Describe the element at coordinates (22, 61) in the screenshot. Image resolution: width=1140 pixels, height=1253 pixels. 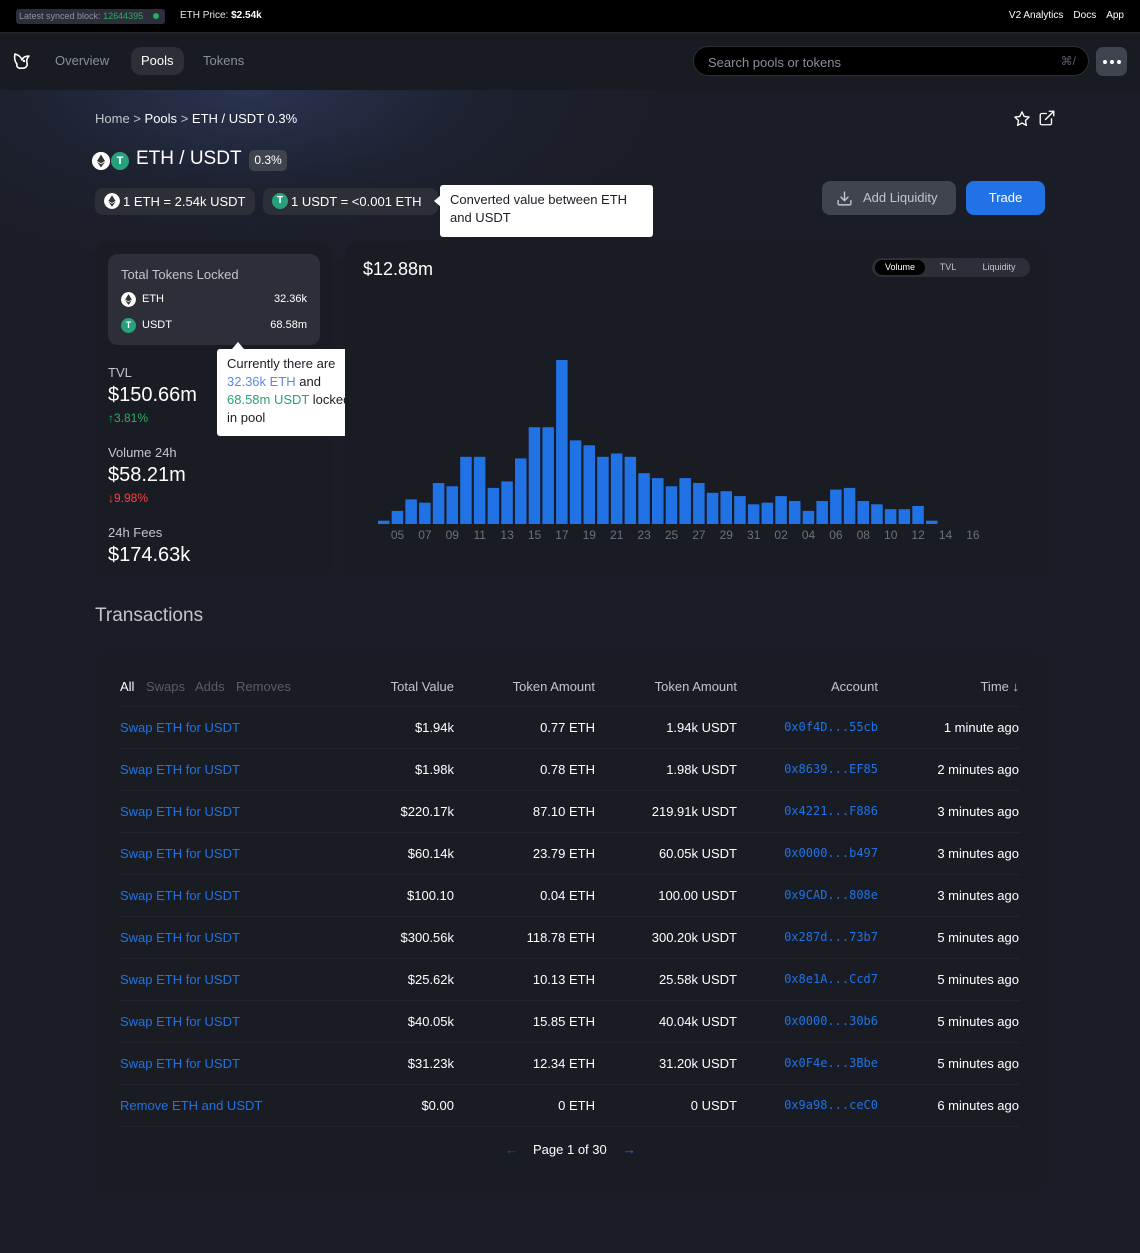
I see `uniswap-logo-icon` at that location.